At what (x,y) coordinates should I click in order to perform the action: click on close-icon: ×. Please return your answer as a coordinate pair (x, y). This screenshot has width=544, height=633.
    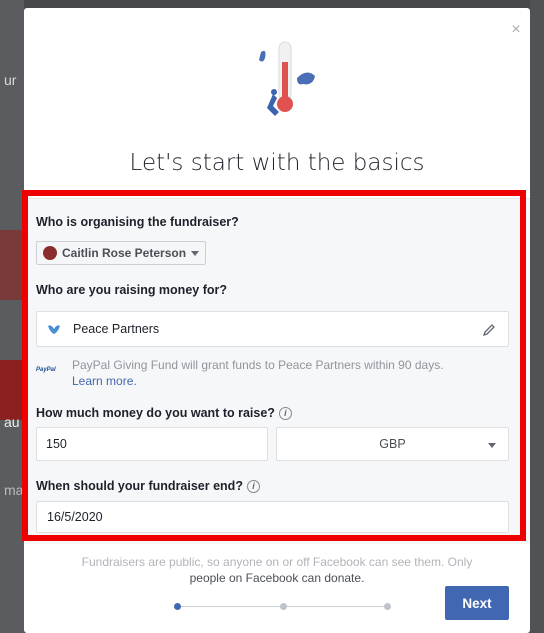
    Looking at the image, I should click on (516, 30).